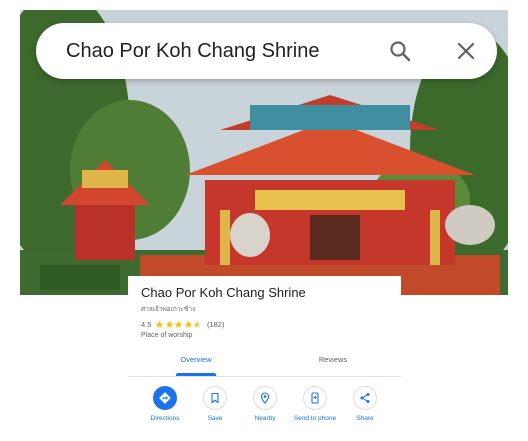 This screenshot has width=528, height=441. What do you see at coordinates (167, 335) in the screenshot?
I see `place-category: Place of worship` at bounding box center [167, 335].